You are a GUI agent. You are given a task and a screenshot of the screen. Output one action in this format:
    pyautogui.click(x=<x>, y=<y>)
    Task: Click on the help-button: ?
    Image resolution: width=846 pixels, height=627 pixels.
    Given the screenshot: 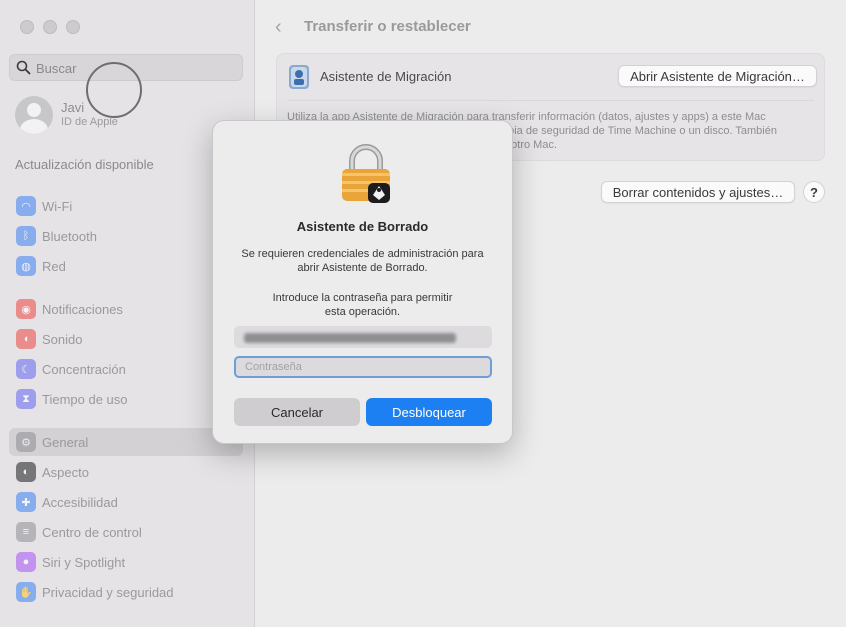 What is the action you would take?
    pyautogui.click(x=814, y=192)
    